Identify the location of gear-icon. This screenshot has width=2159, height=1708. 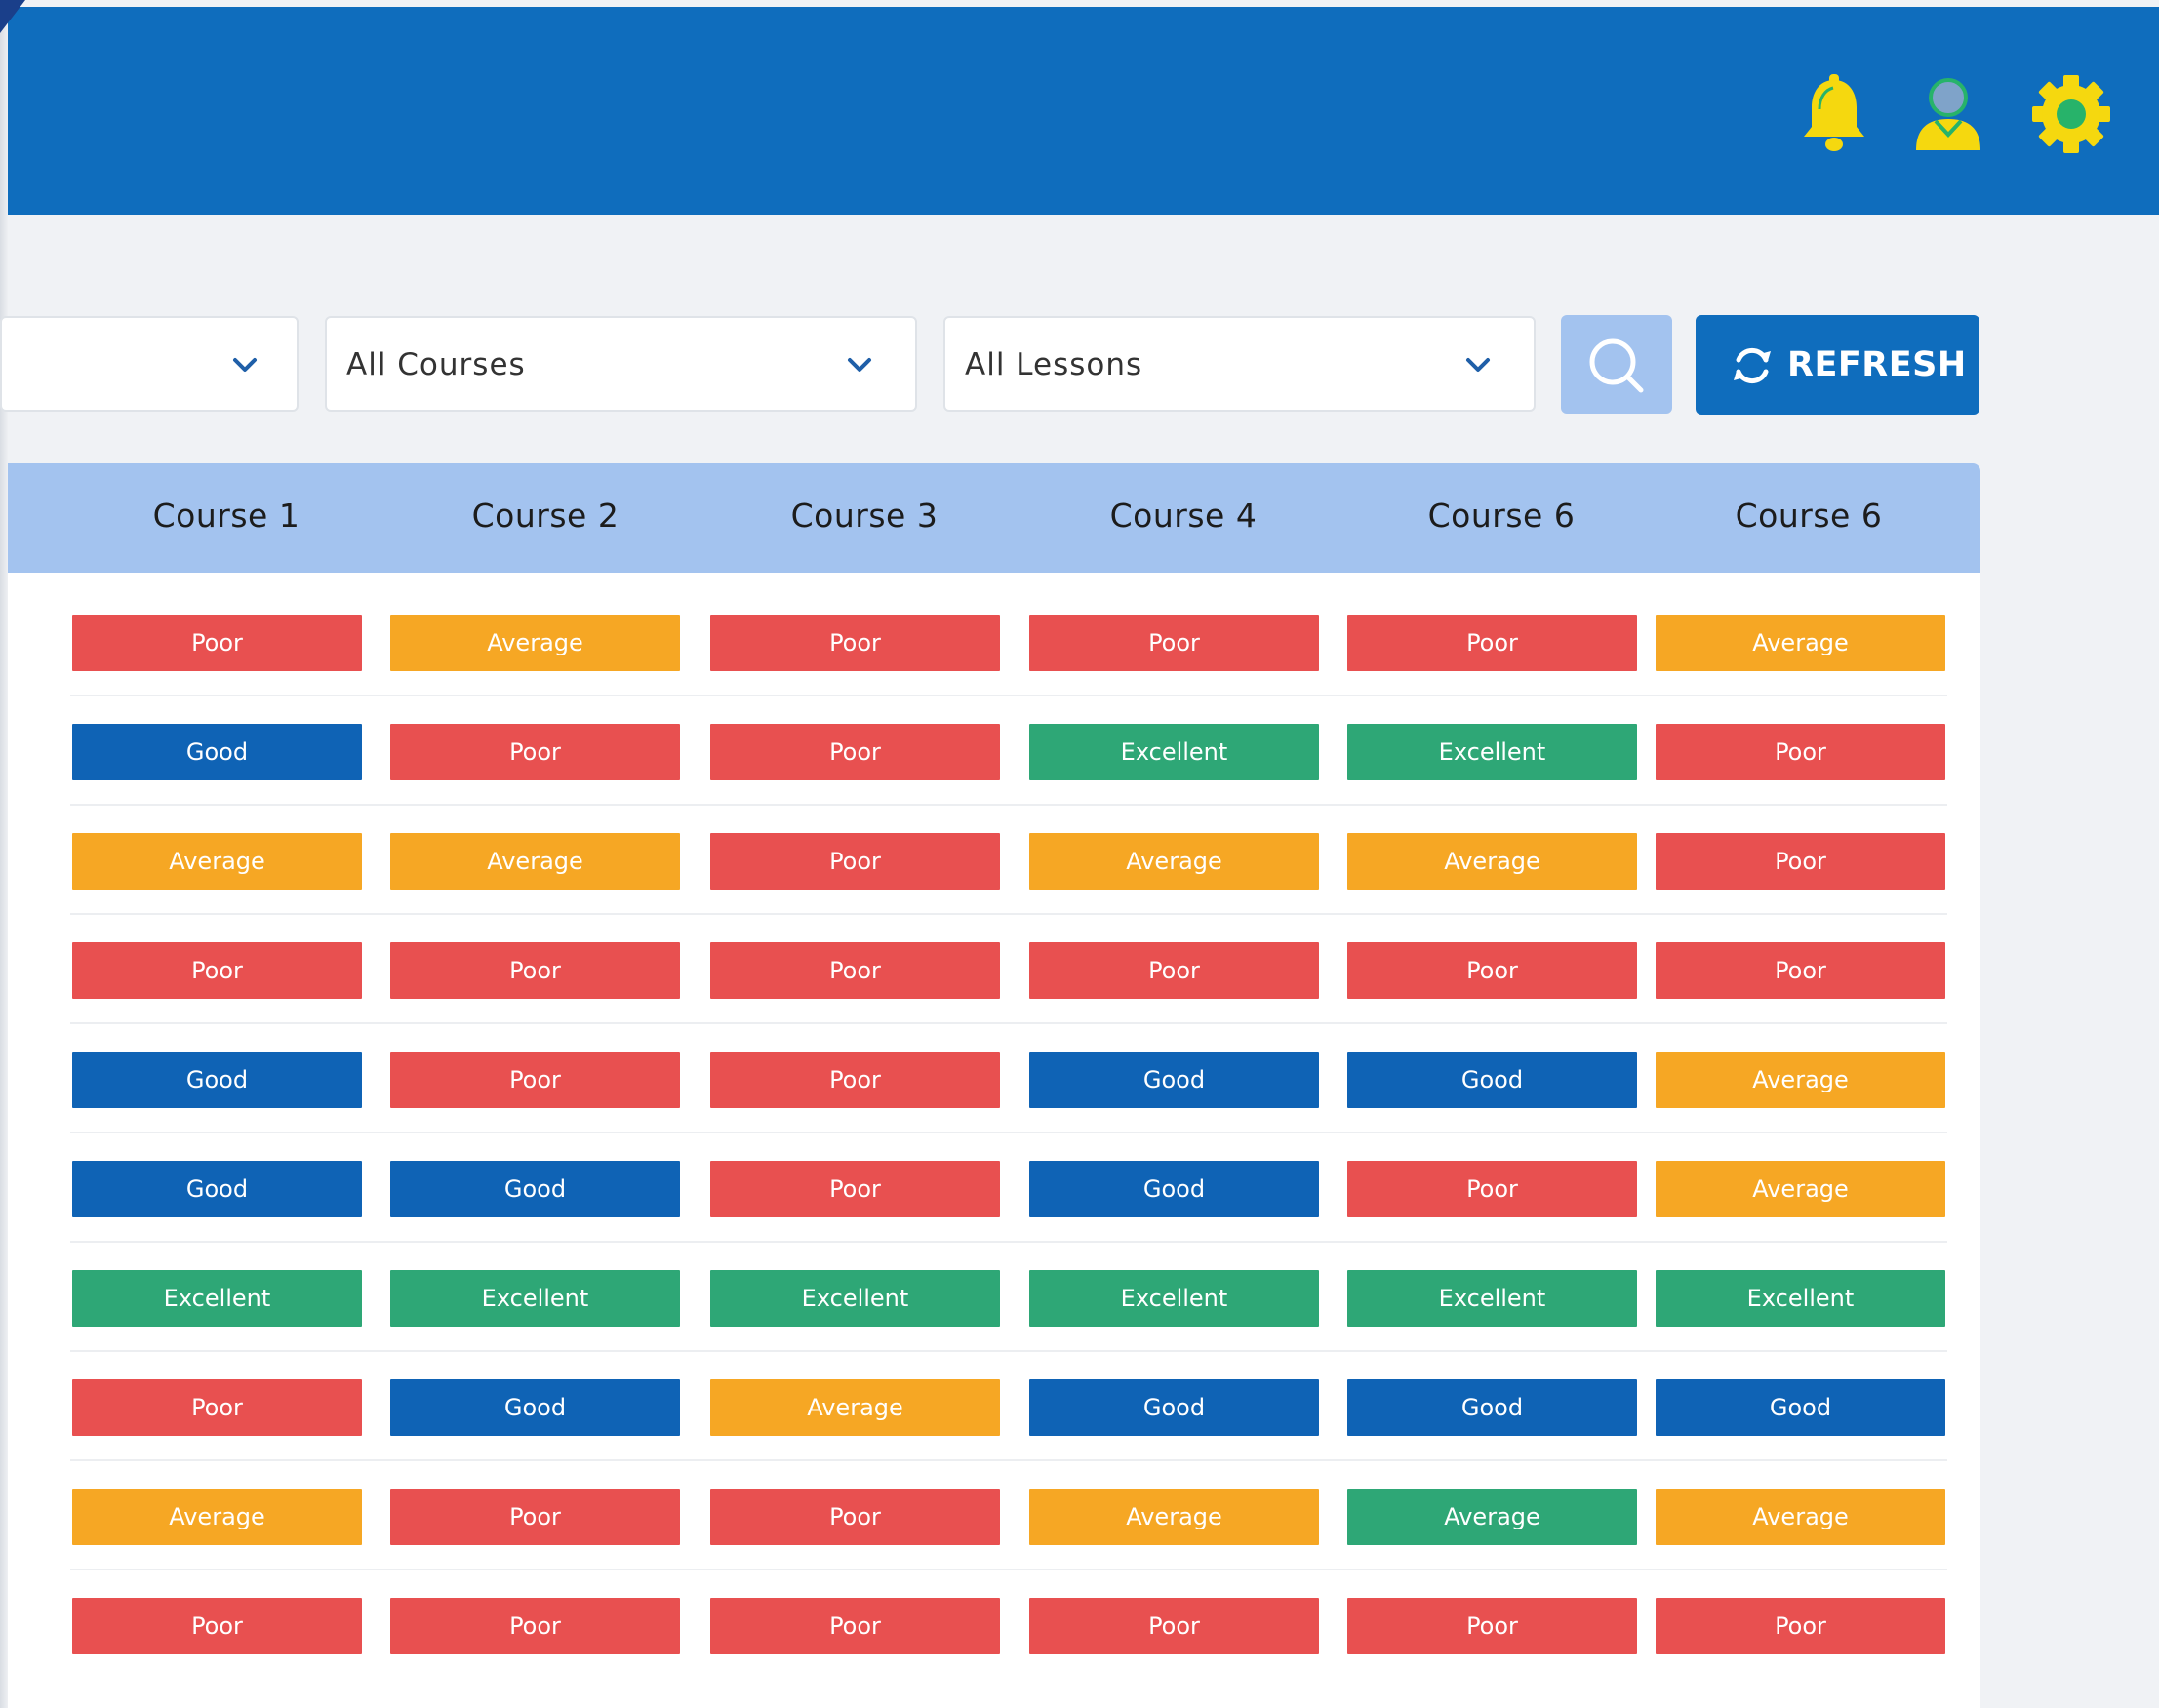
(2071, 114).